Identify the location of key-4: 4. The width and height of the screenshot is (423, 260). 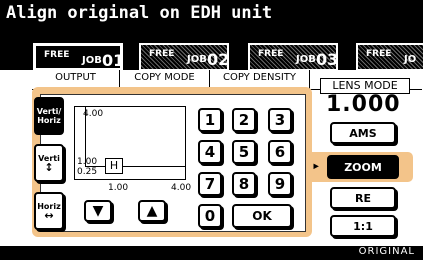
(210, 152).